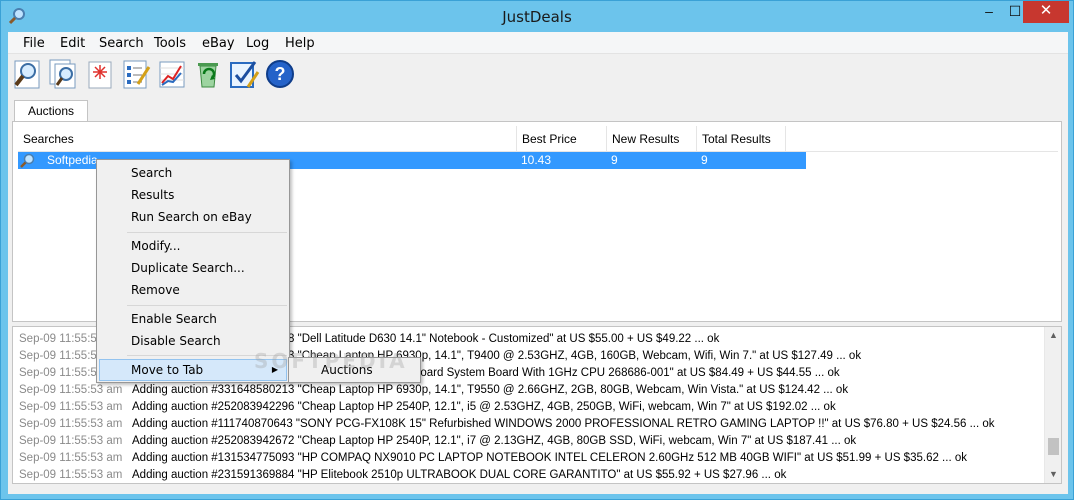 The width and height of the screenshot is (1074, 500). Describe the element at coordinates (170, 43) in the screenshot. I see `menu-tools: Tools` at that location.